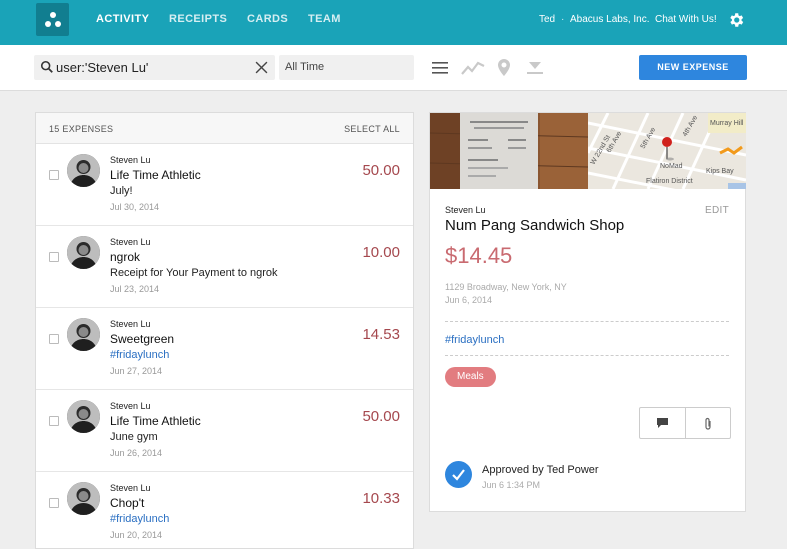  What do you see at coordinates (474, 340) in the screenshot?
I see `detail-tag-link: #fridaylunch` at bounding box center [474, 340].